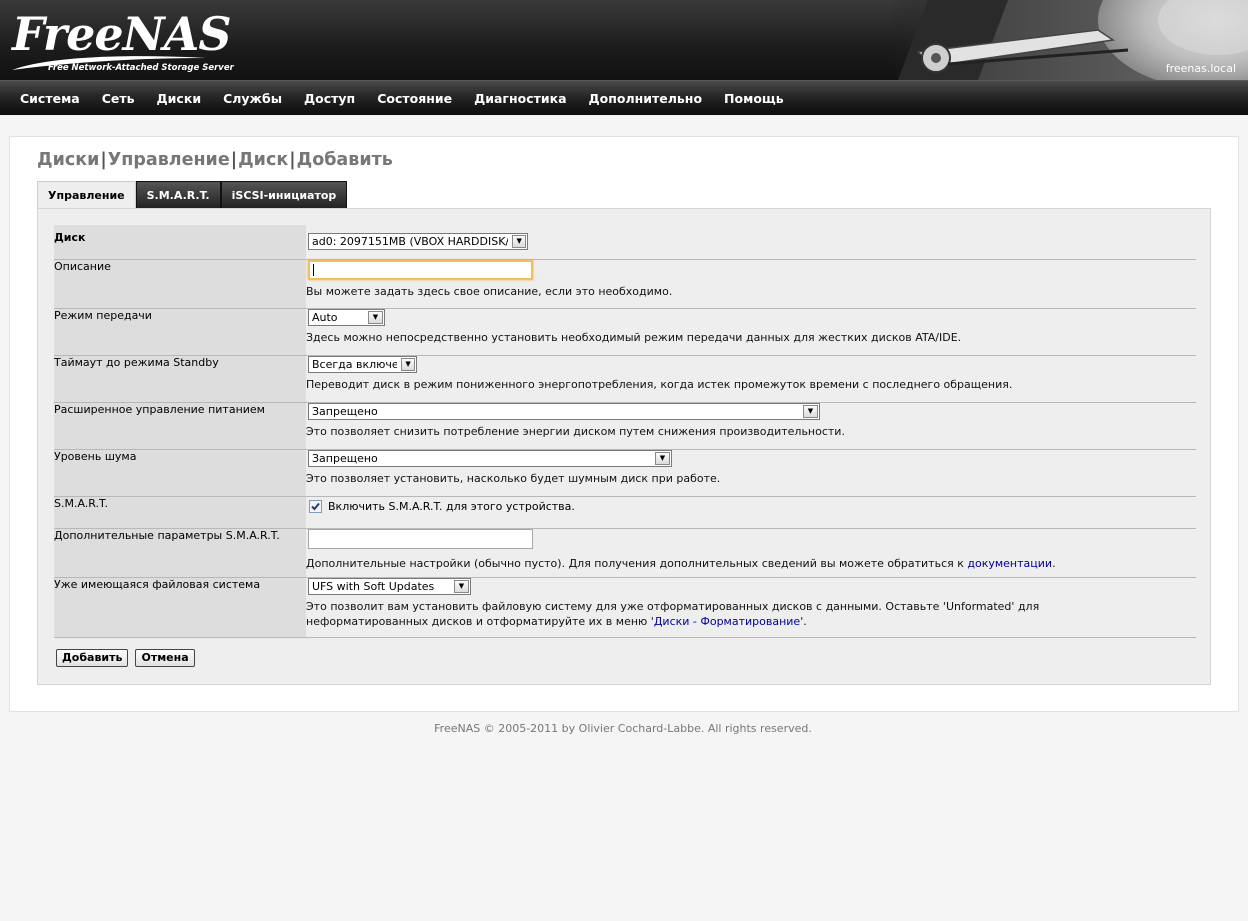  What do you see at coordinates (168, 160) in the screenshot?
I see `breadcrumb-management: Управление` at bounding box center [168, 160].